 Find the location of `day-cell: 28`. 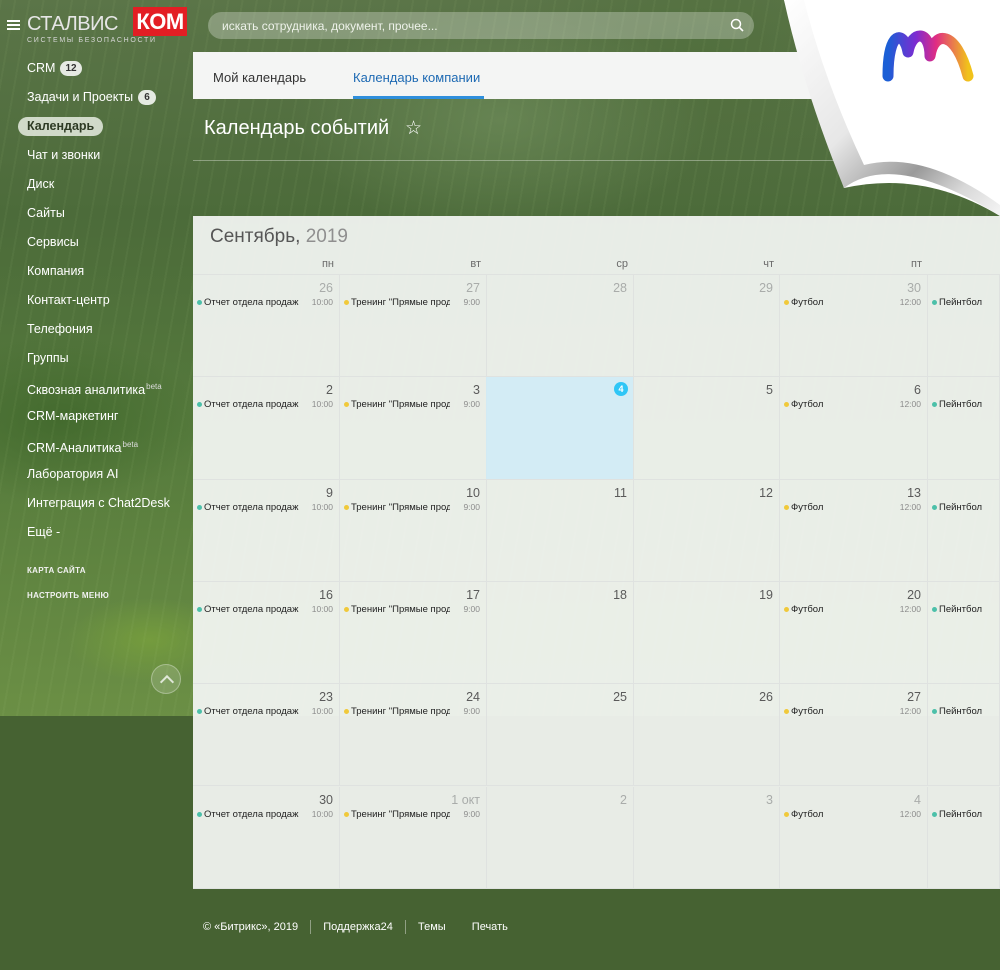

day-cell: 28 is located at coordinates (560, 326).